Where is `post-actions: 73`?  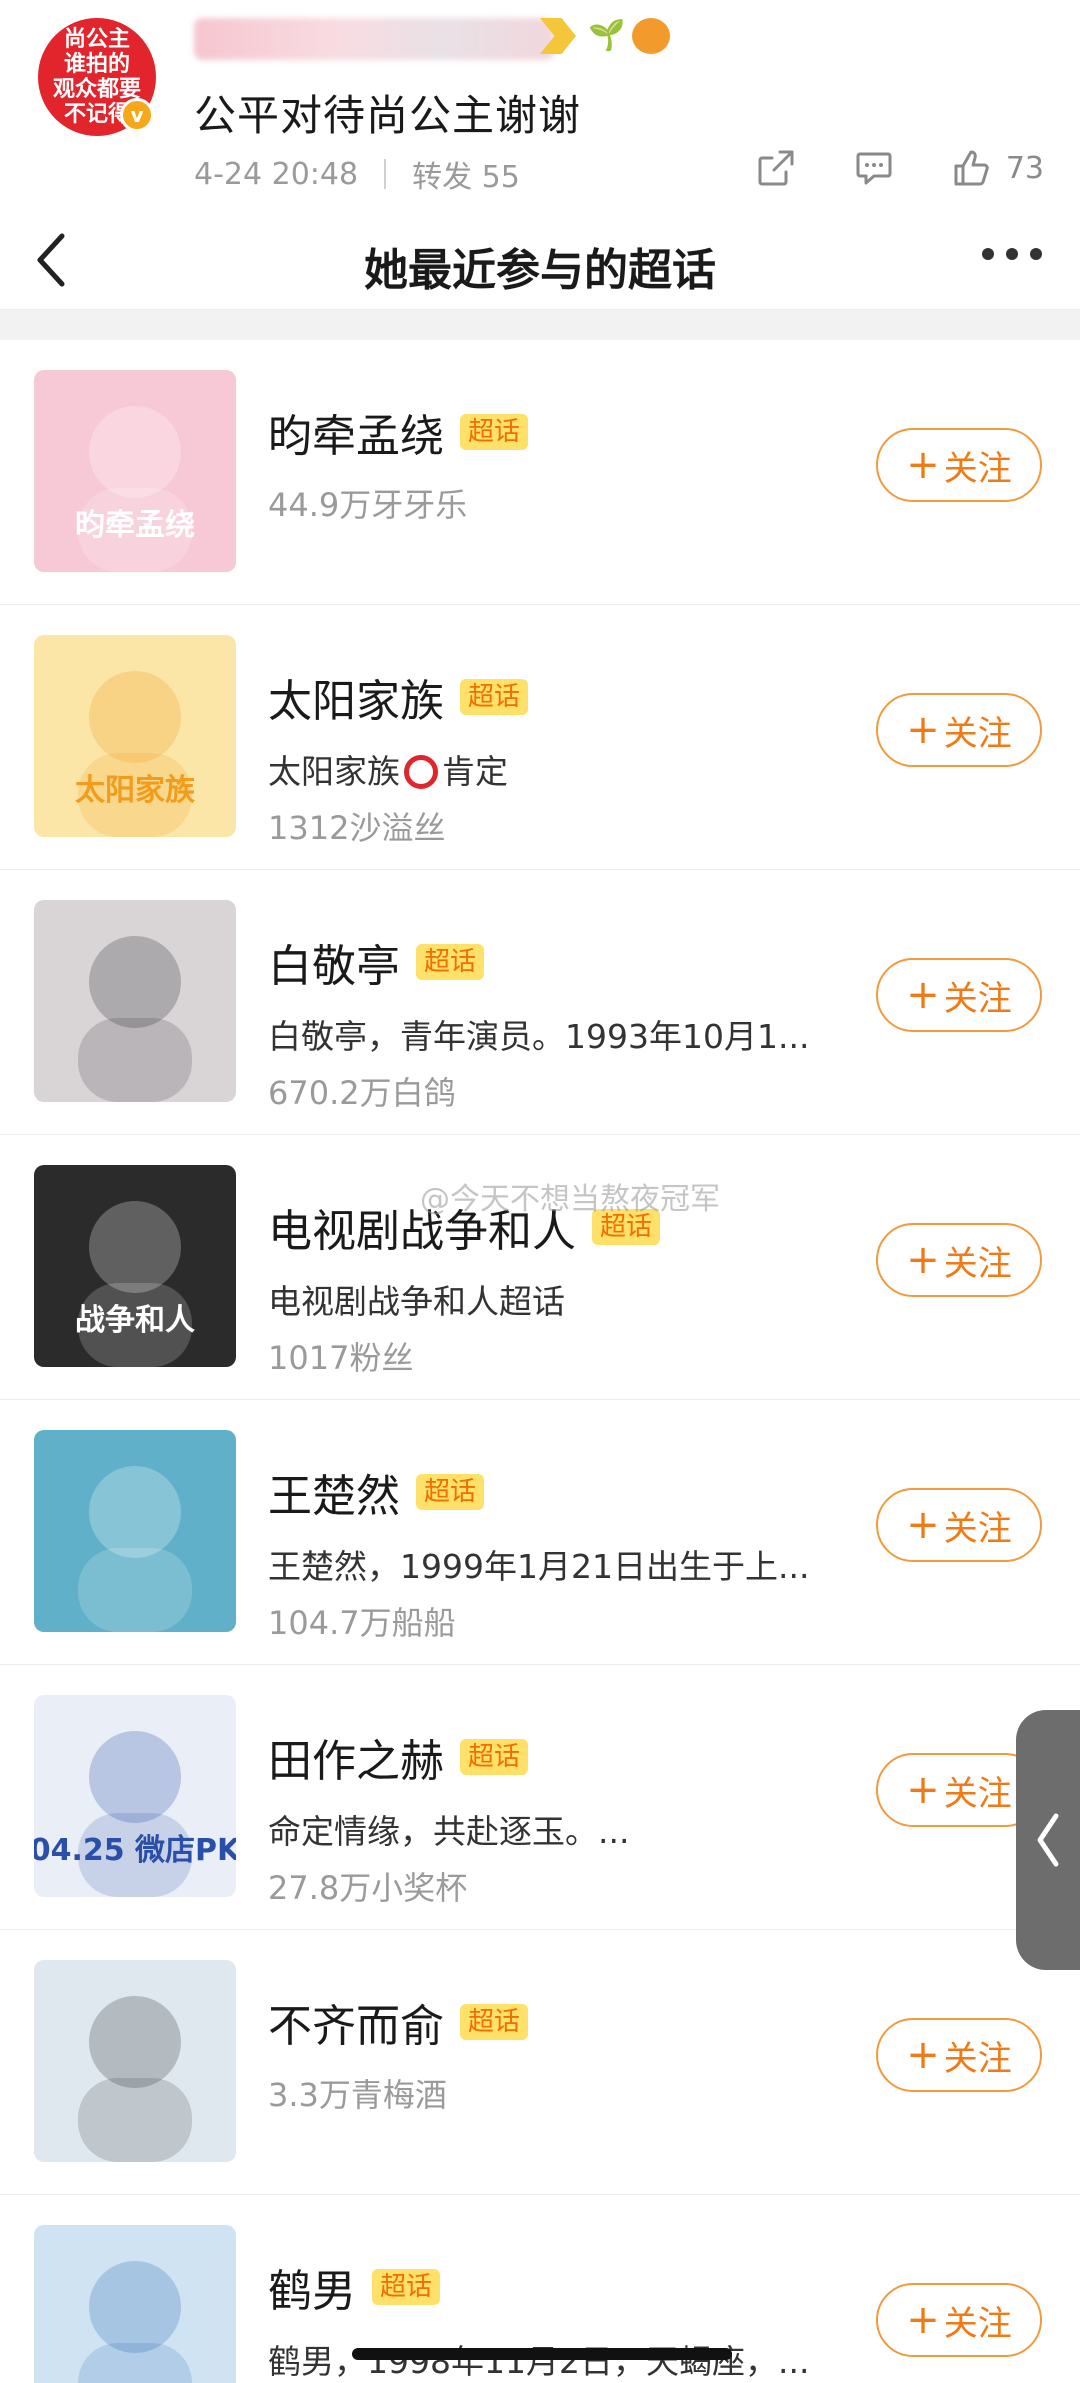 post-actions: 73 is located at coordinates (900, 168).